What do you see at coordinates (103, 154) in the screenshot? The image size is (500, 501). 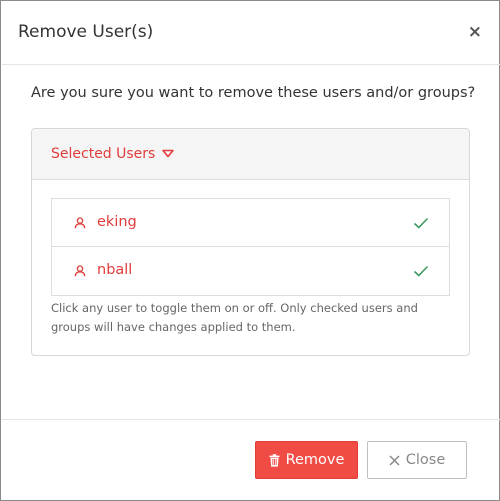 I see `selected-users-heading: Selected Users` at bounding box center [103, 154].